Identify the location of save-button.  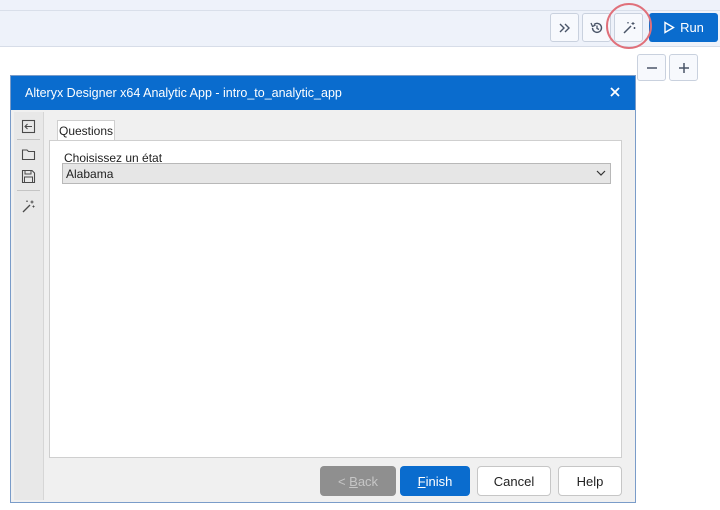
(28, 176).